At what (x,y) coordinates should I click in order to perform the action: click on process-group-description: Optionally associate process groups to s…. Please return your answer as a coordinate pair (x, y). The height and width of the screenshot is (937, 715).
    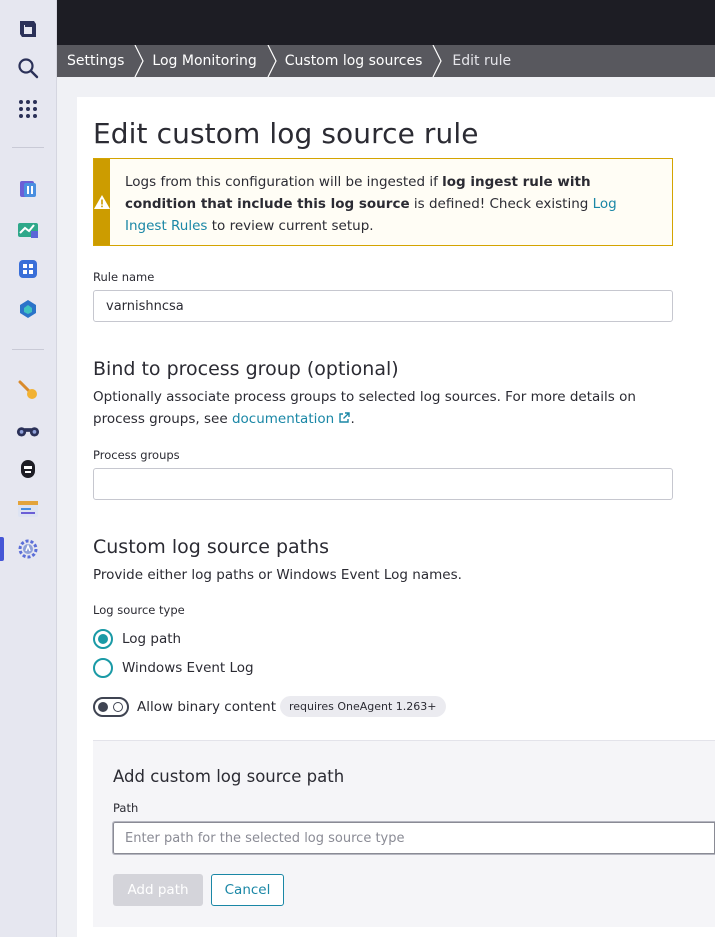
    Looking at the image, I should click on (383, 408).